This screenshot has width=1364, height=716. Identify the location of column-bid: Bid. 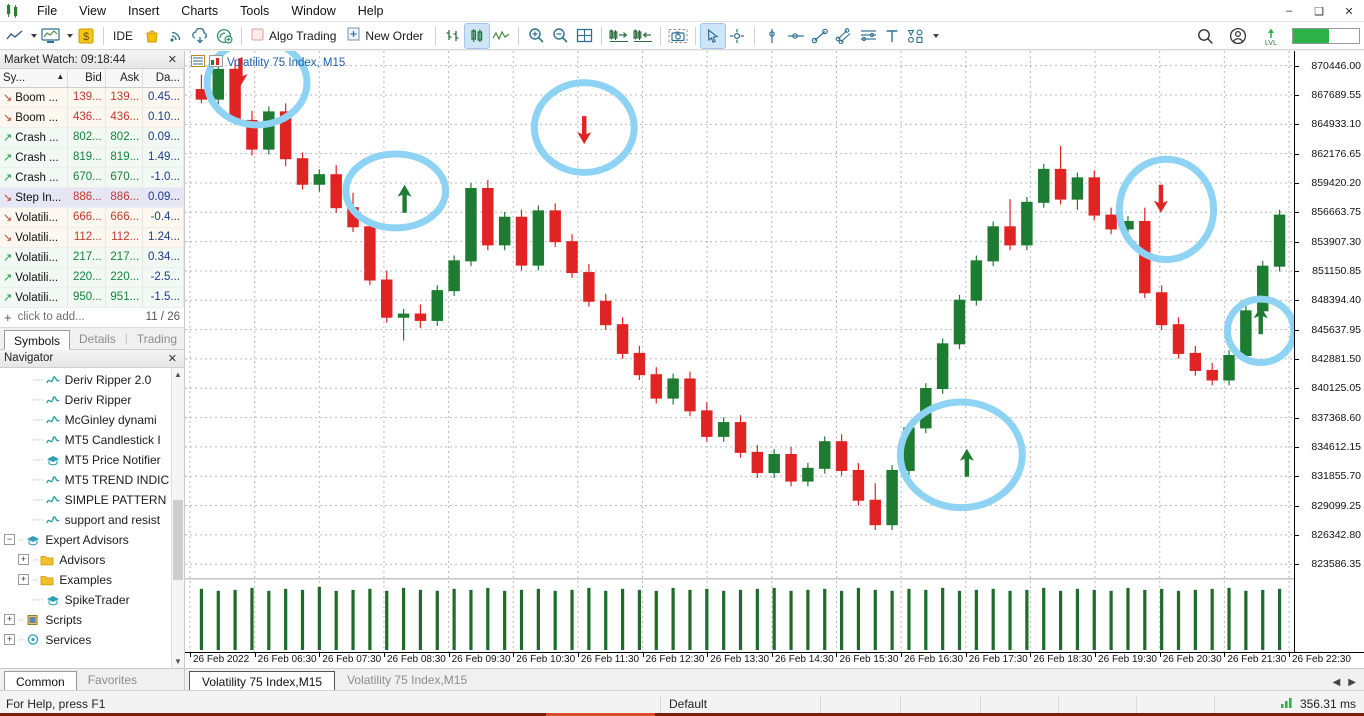
(86, 78).